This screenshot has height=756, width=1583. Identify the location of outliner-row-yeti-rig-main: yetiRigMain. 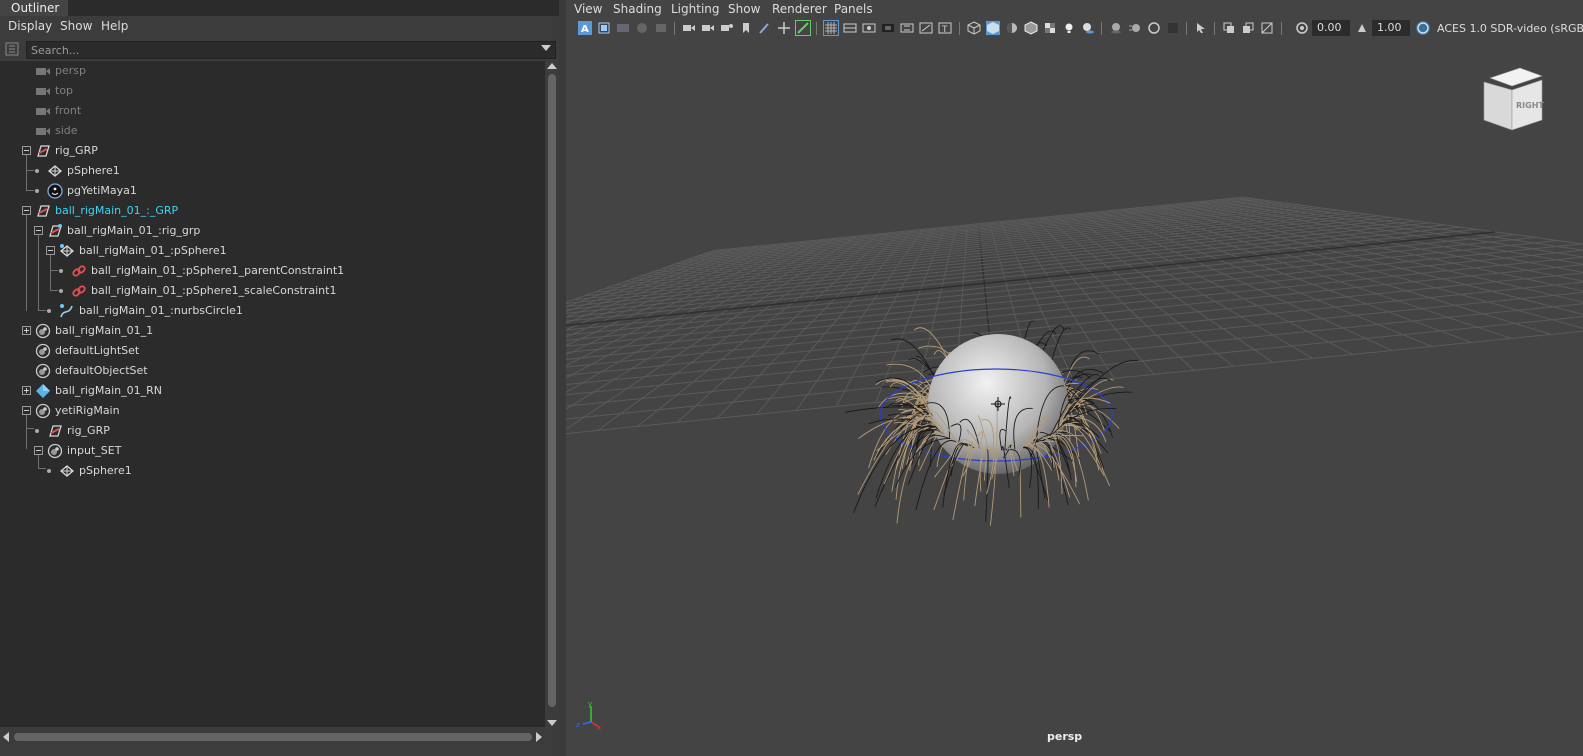
(272, 411).